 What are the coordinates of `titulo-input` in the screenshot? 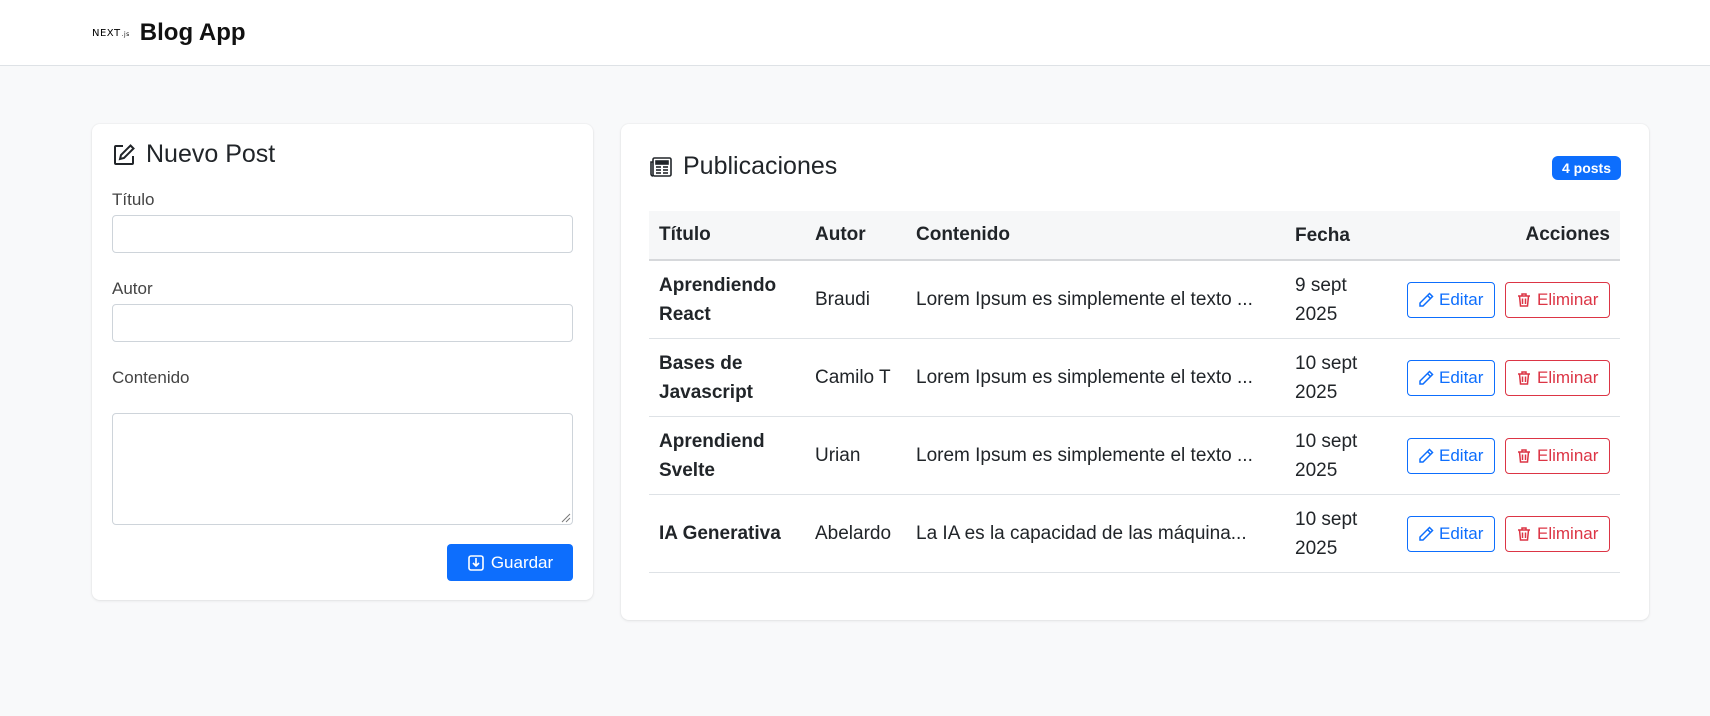 It's located at (342, 234).